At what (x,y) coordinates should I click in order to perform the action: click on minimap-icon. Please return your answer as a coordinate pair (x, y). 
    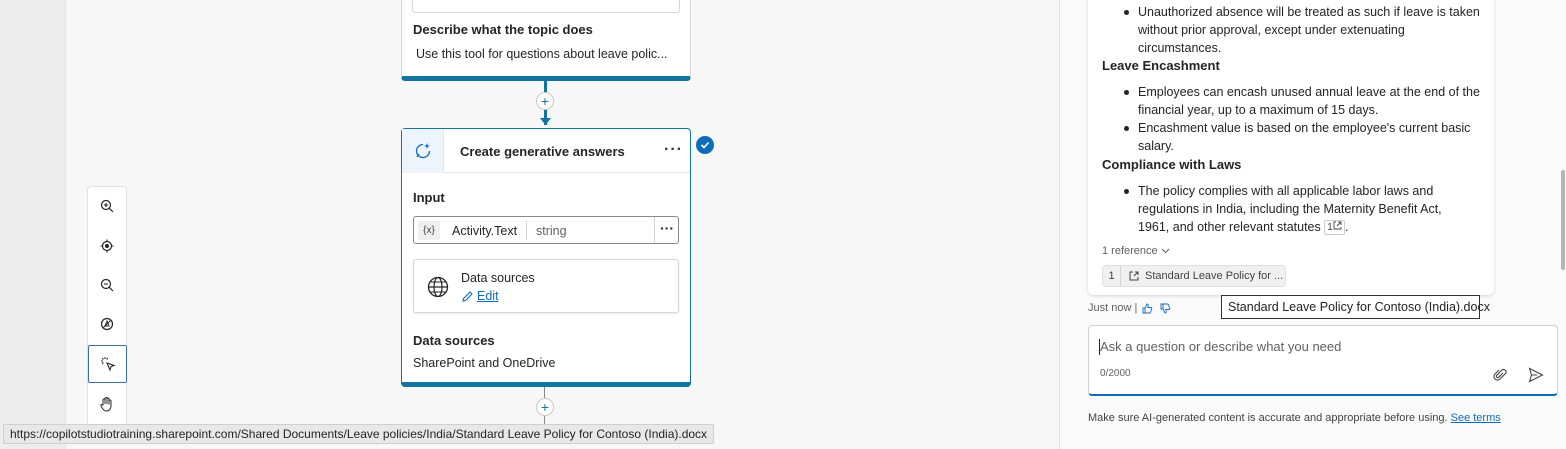
    Looking at the image, I should click on (107, 324).